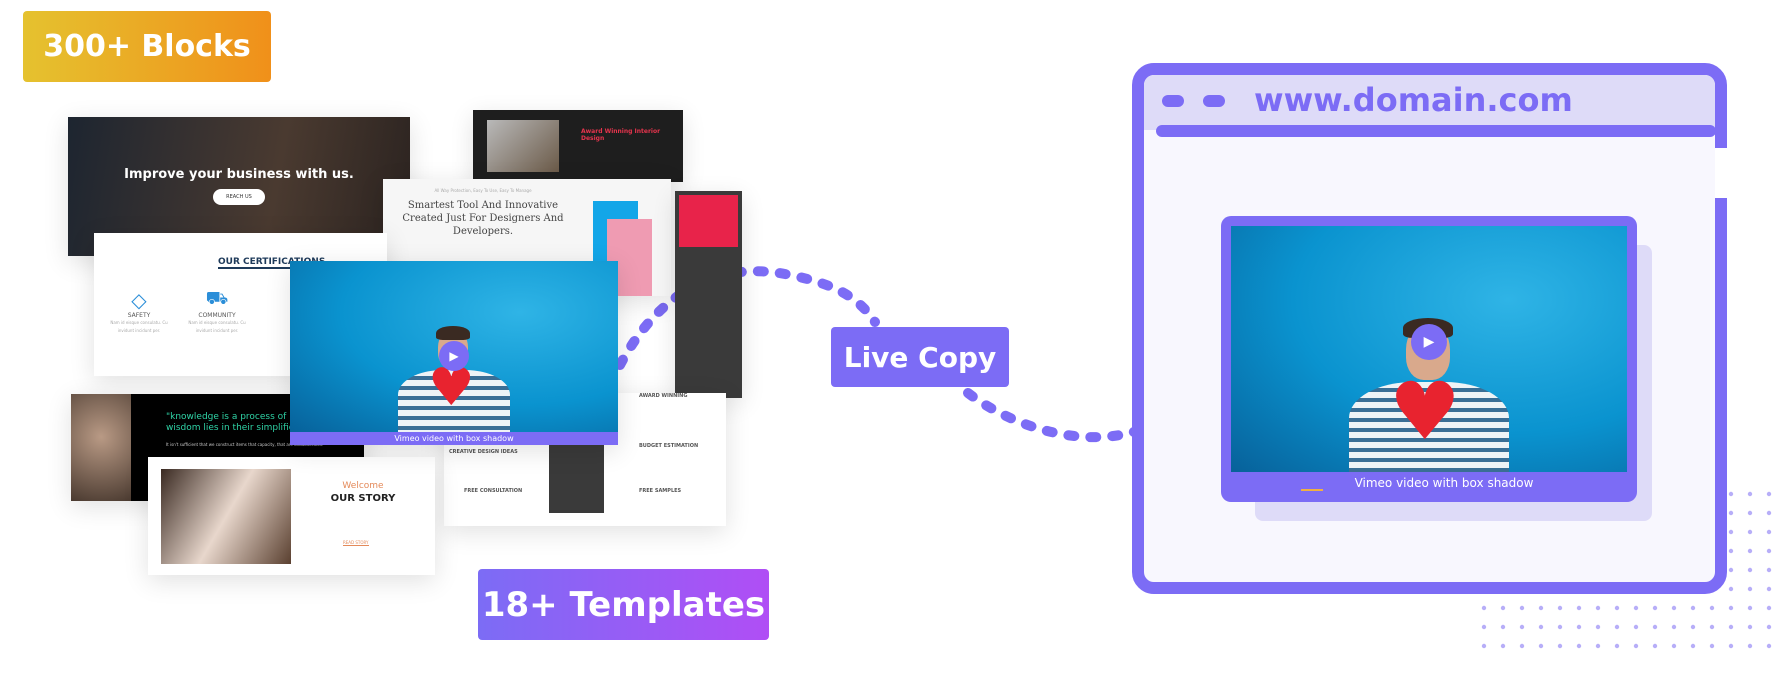 This screenshot has height=674, width=1784. I want to click on service-item: AWARD WINNING, so click(663, 396).